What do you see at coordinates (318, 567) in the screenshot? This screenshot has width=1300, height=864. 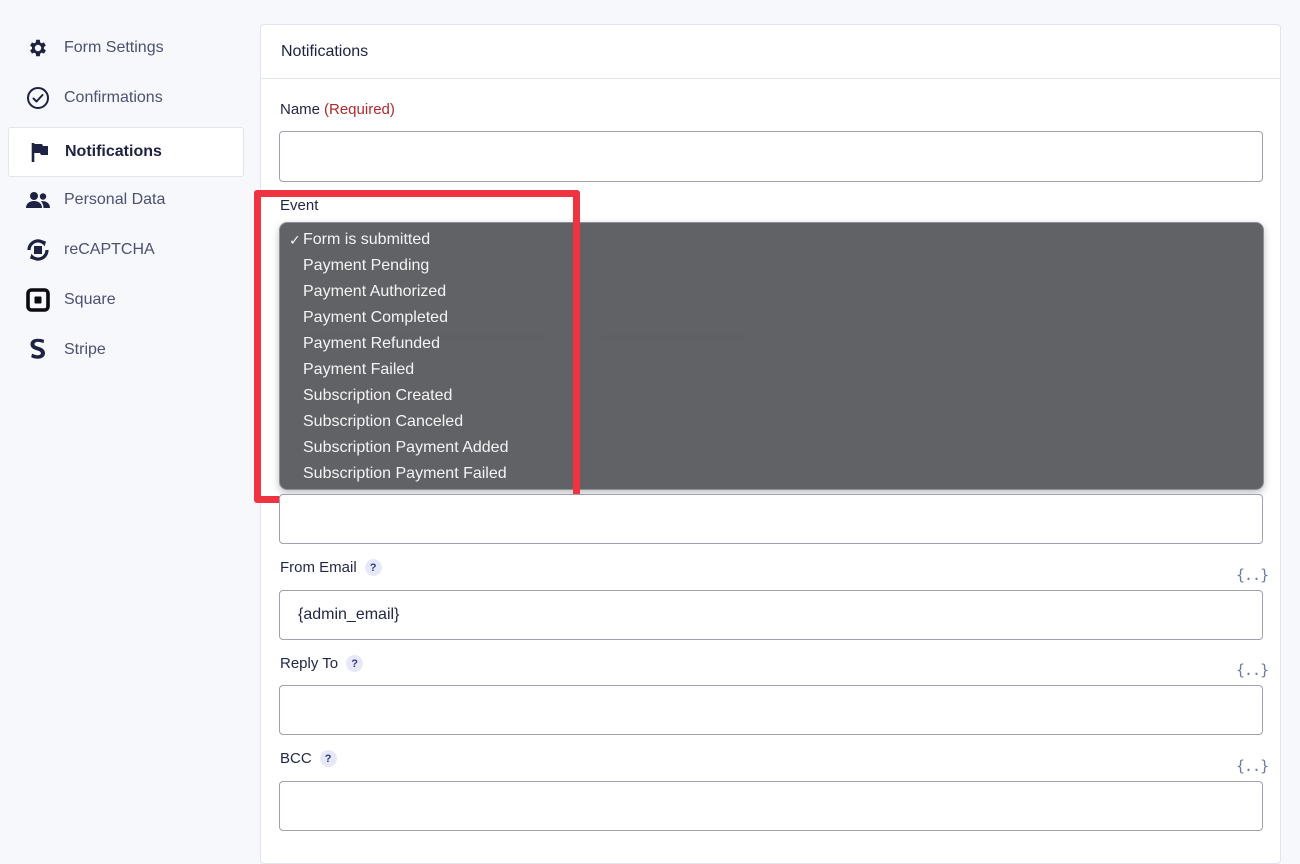 I see `from-email-label-text: From Email` at bounding box center [318, 567].